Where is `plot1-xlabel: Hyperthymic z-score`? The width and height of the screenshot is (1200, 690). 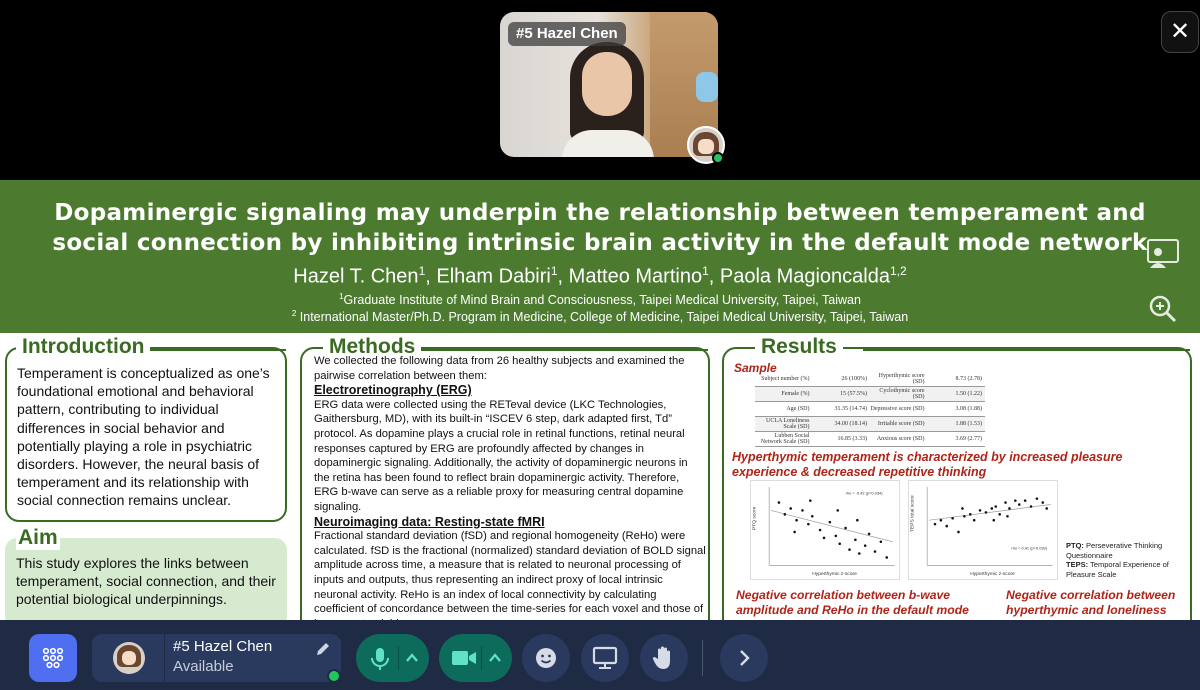
plot1-xlabel: Hyperthymic z-score is located at coordinates (834, 574).